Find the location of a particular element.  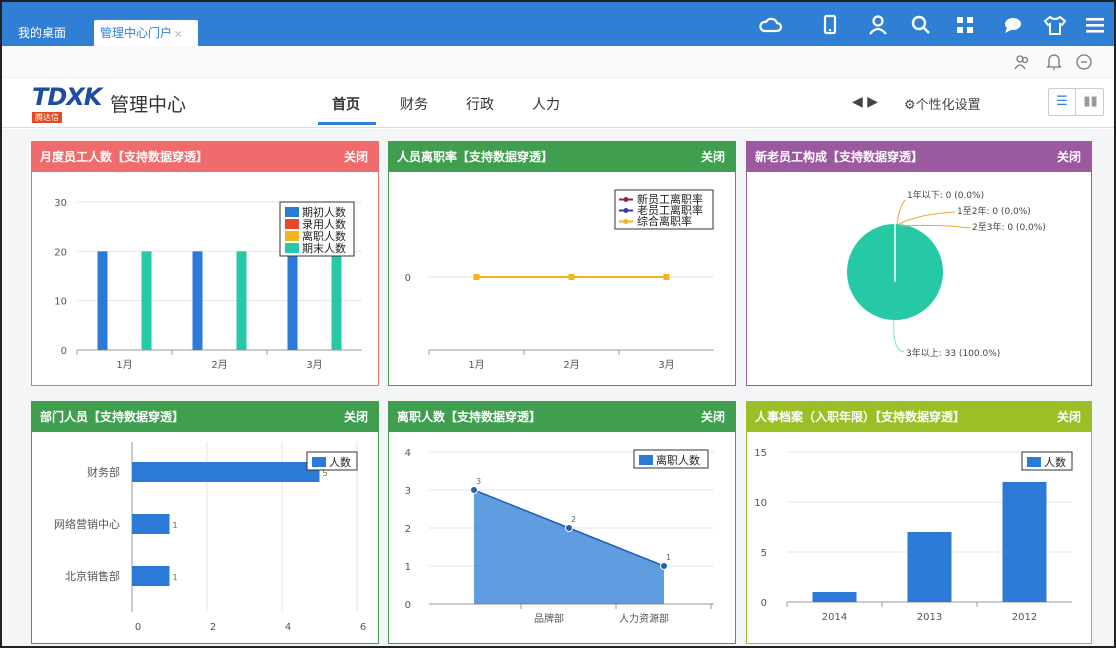

cloud-icon is located at coordinates (770, 25).